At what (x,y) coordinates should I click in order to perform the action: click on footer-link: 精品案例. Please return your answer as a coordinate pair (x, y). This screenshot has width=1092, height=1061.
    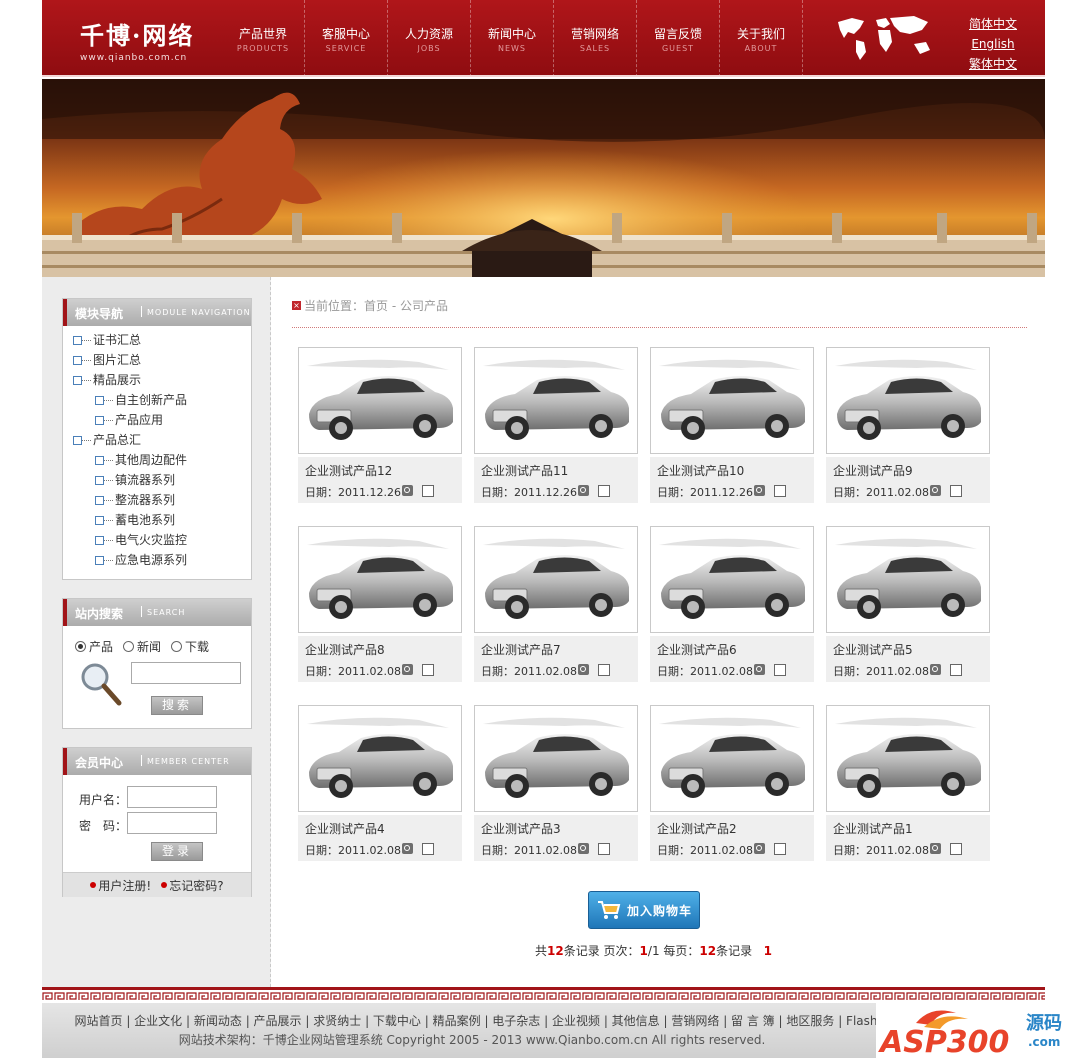
    Looking at the image, I should click on (457, 1021).